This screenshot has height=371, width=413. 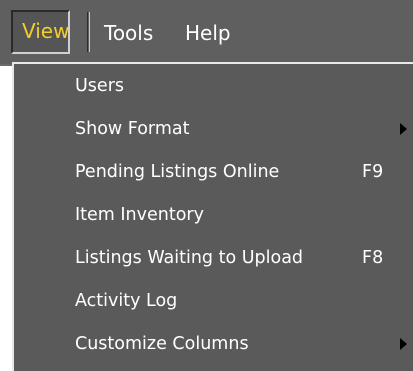 What do you see at coordinates (177, 172) in the screenshot?
I see `menu-item-label: Pending Listings Online` at bounding box center [177, 172].